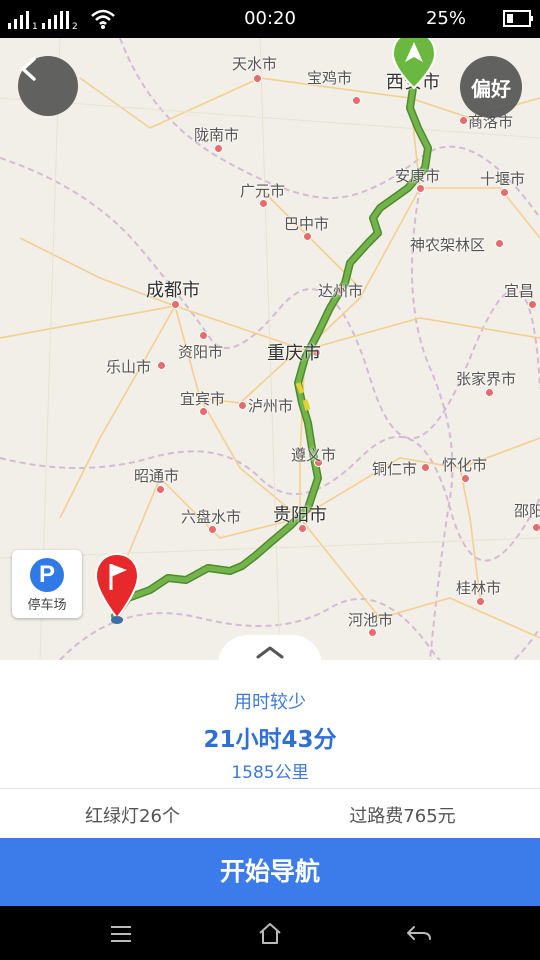  Describe the element at coordinates (270, 872) in the screenshot. I see `start-navigation-button: 开始导航` at that location.